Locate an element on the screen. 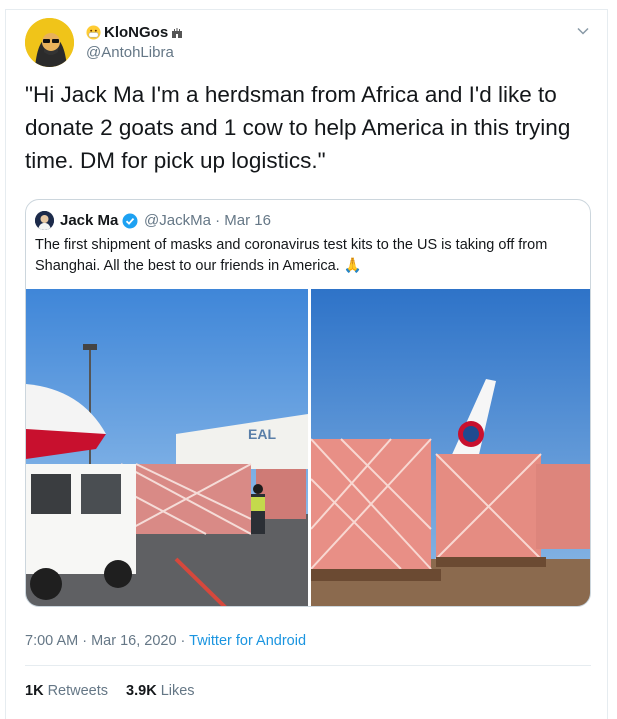 This screenshot has height=719, width=617. retweets-count: 1K is located at coordinates (34, 691).